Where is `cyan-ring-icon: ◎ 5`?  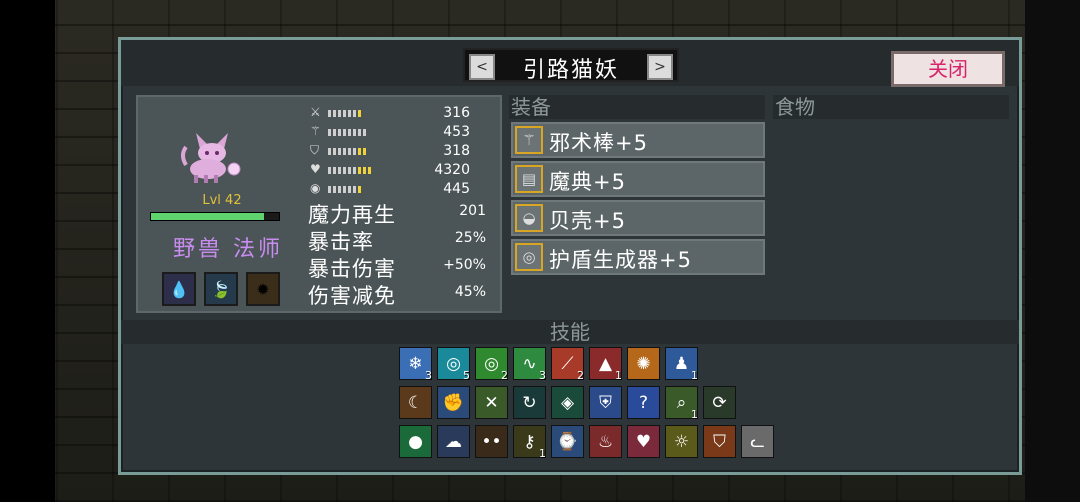 cyan-ring-icon: ◎ 5 is located at coordinates (453, 364).